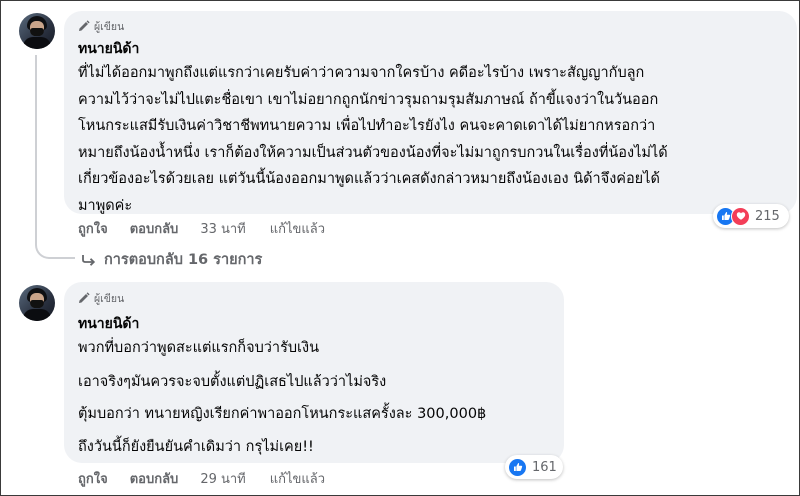 The width and height of the screenshot is (800, 496). I want to click on like-icon, so click(517, 467).